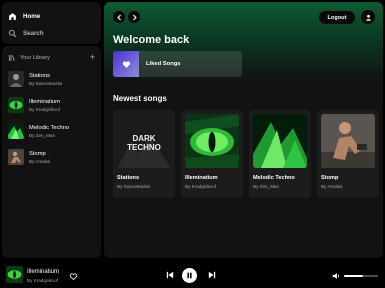 This screenshot has width=385, height=288. I want to click on top-bar: Logout, so click(243, 17).